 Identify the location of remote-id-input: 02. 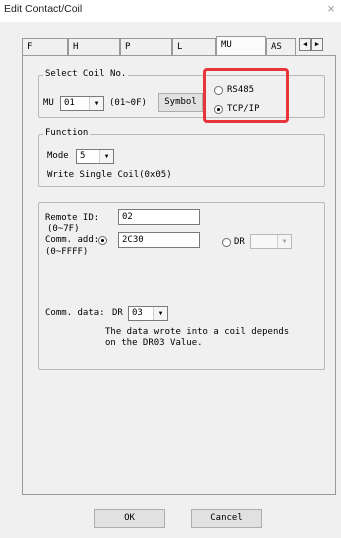
(159, 217).